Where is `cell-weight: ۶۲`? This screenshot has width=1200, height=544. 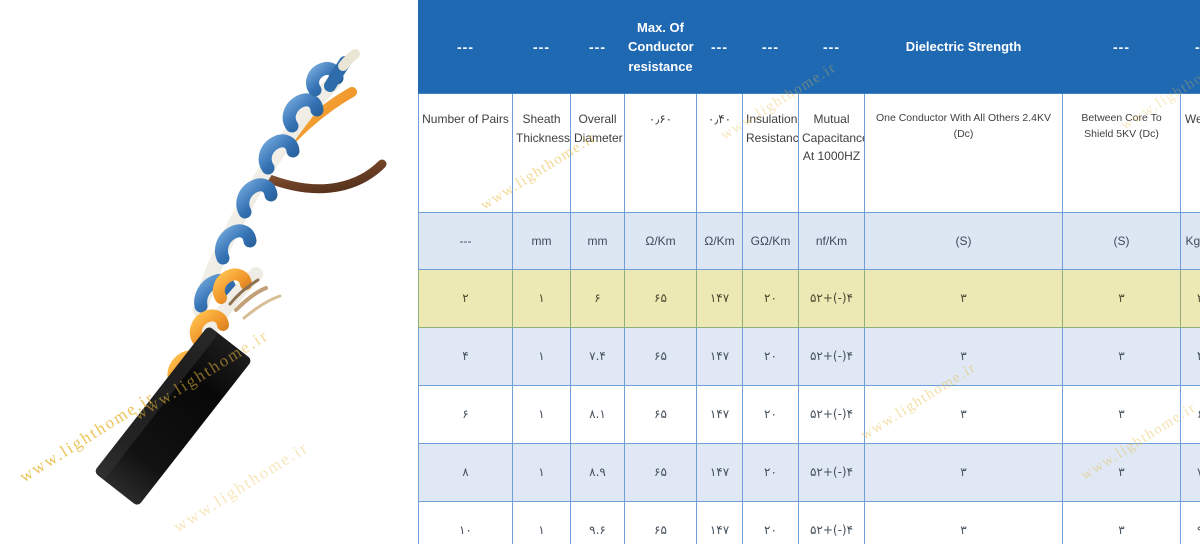 cell-weight: ۶۲ is located at coordinates (1190, 414).